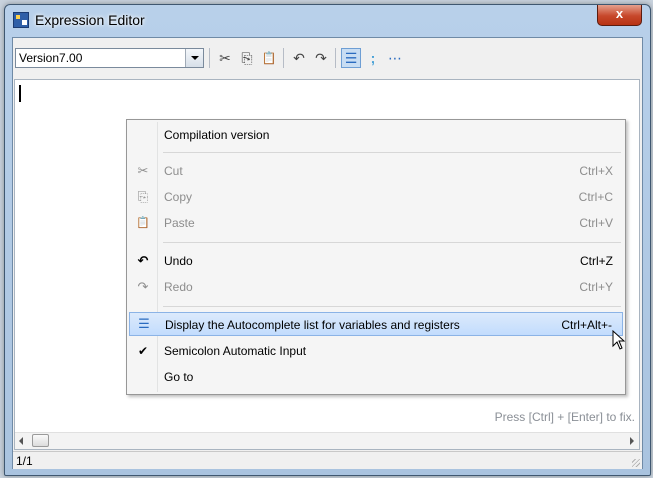 This screenshot has height=478, width=653. What do you see at coordinates (20, 93) in the screenshot?
I see `text-caret` at bounding box center [20, 93].